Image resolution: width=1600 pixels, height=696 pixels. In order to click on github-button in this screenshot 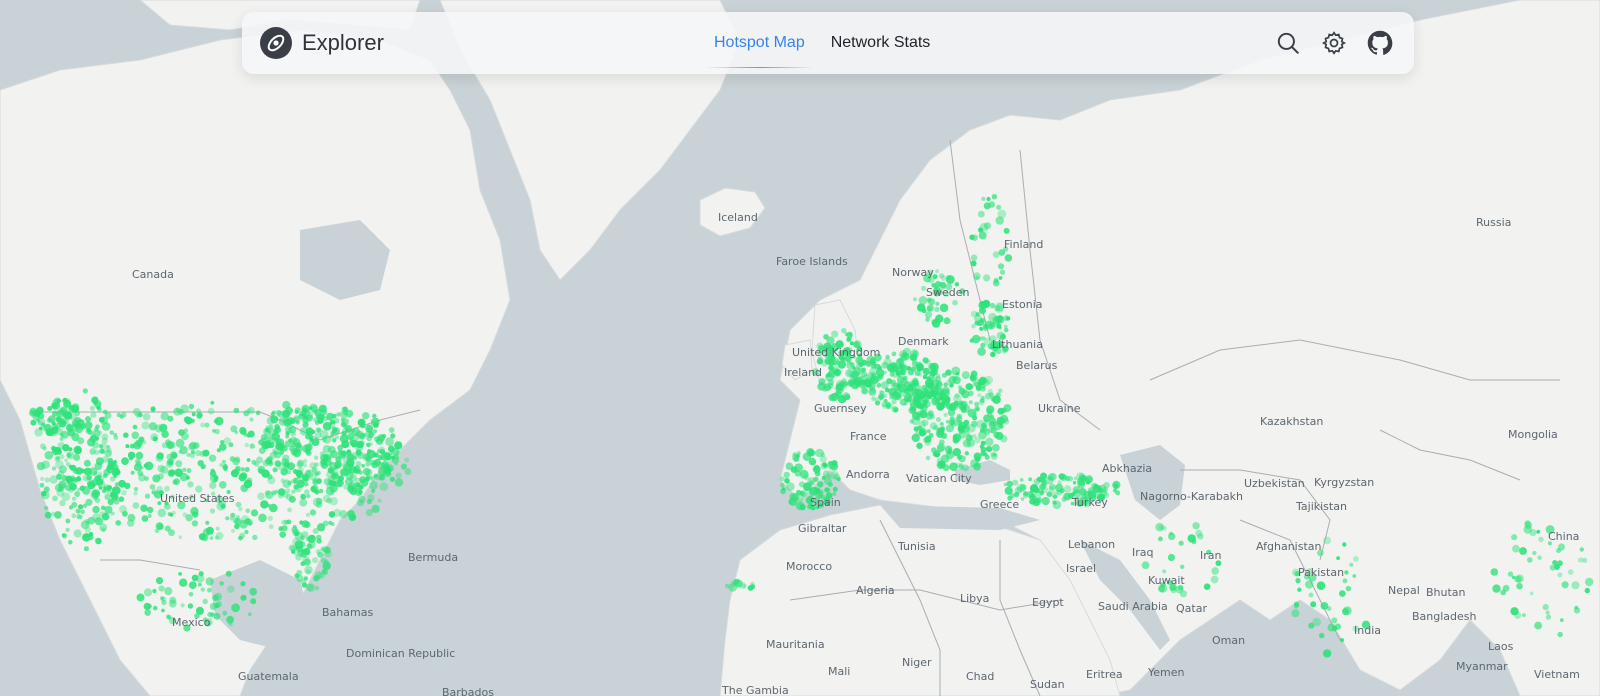, I will do `click(1380, 43)`.